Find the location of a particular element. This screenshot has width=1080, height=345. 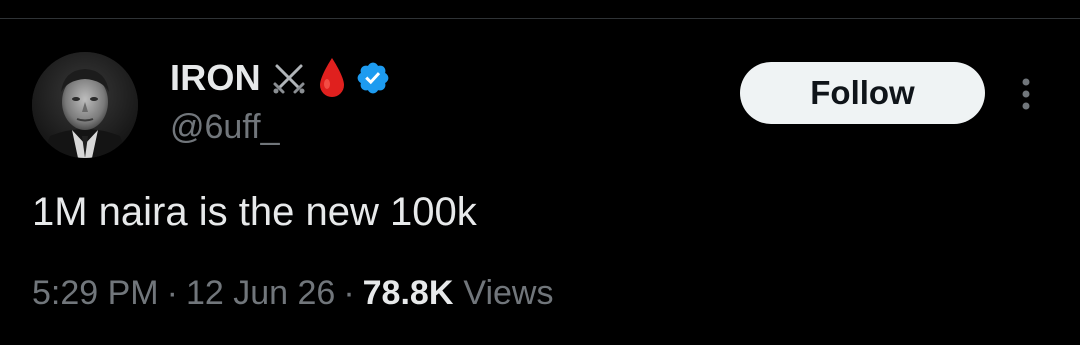

crossed-swords-icon is located at coordinates (289, 78).